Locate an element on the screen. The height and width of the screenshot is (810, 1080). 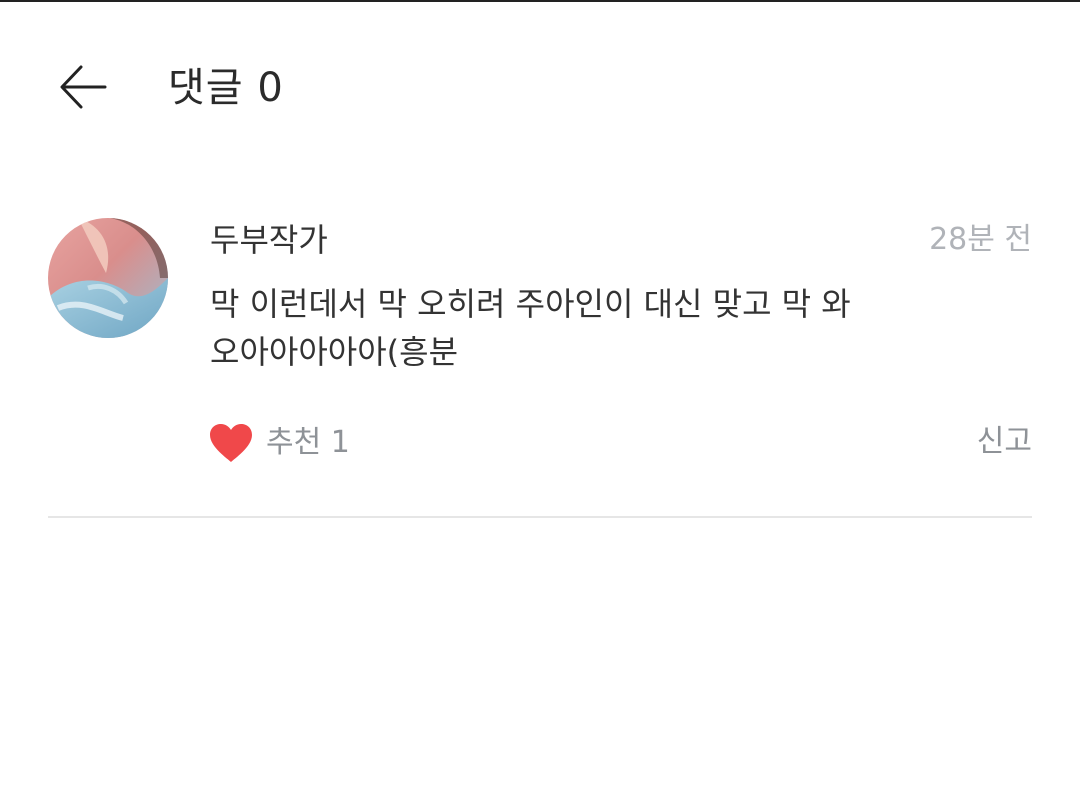
back-button is located at coordinates (83, 87).